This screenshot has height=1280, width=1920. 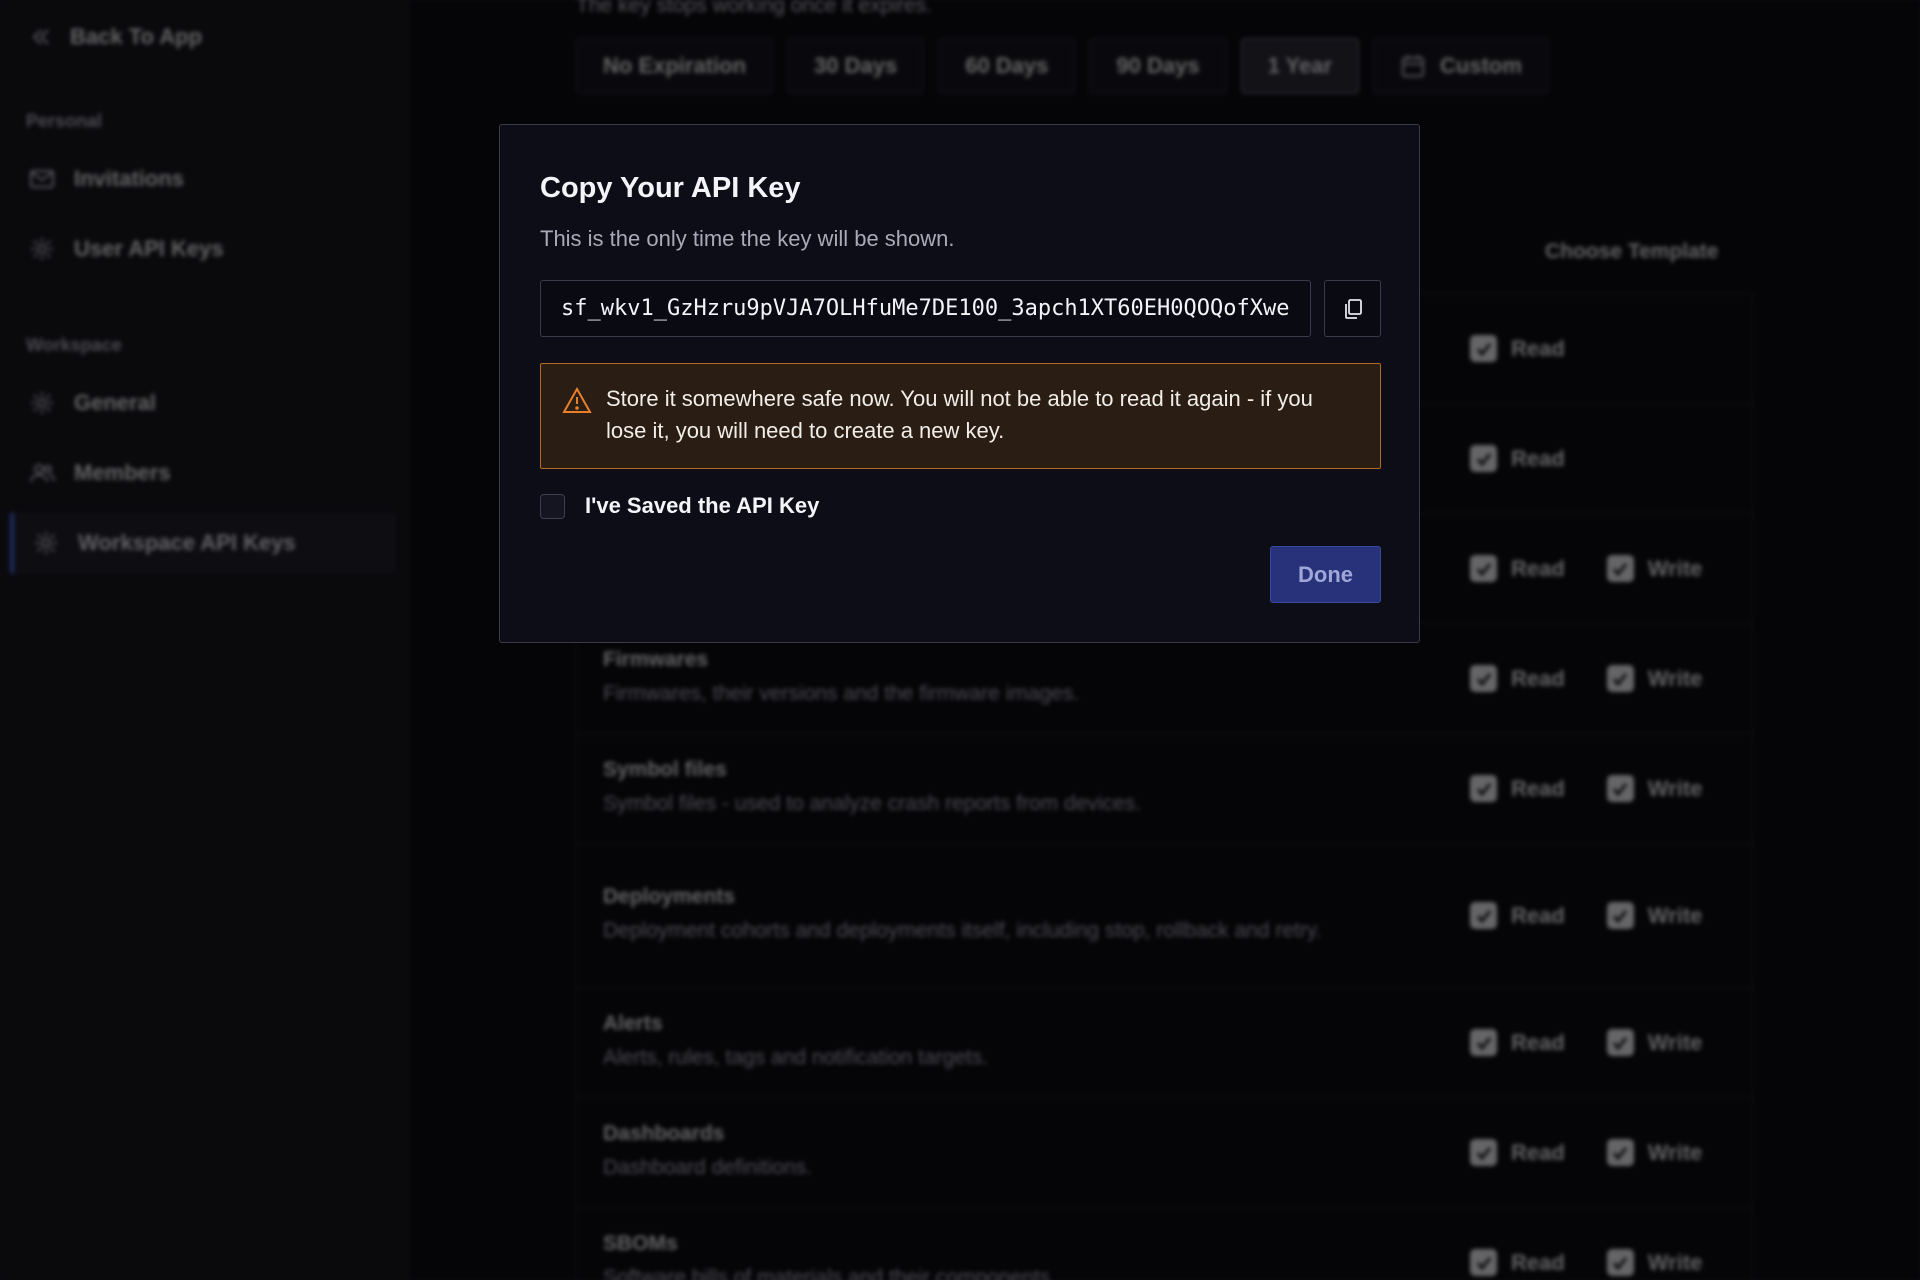 I want to click on sidebar-item-general: General, so click(x=203, y=403).